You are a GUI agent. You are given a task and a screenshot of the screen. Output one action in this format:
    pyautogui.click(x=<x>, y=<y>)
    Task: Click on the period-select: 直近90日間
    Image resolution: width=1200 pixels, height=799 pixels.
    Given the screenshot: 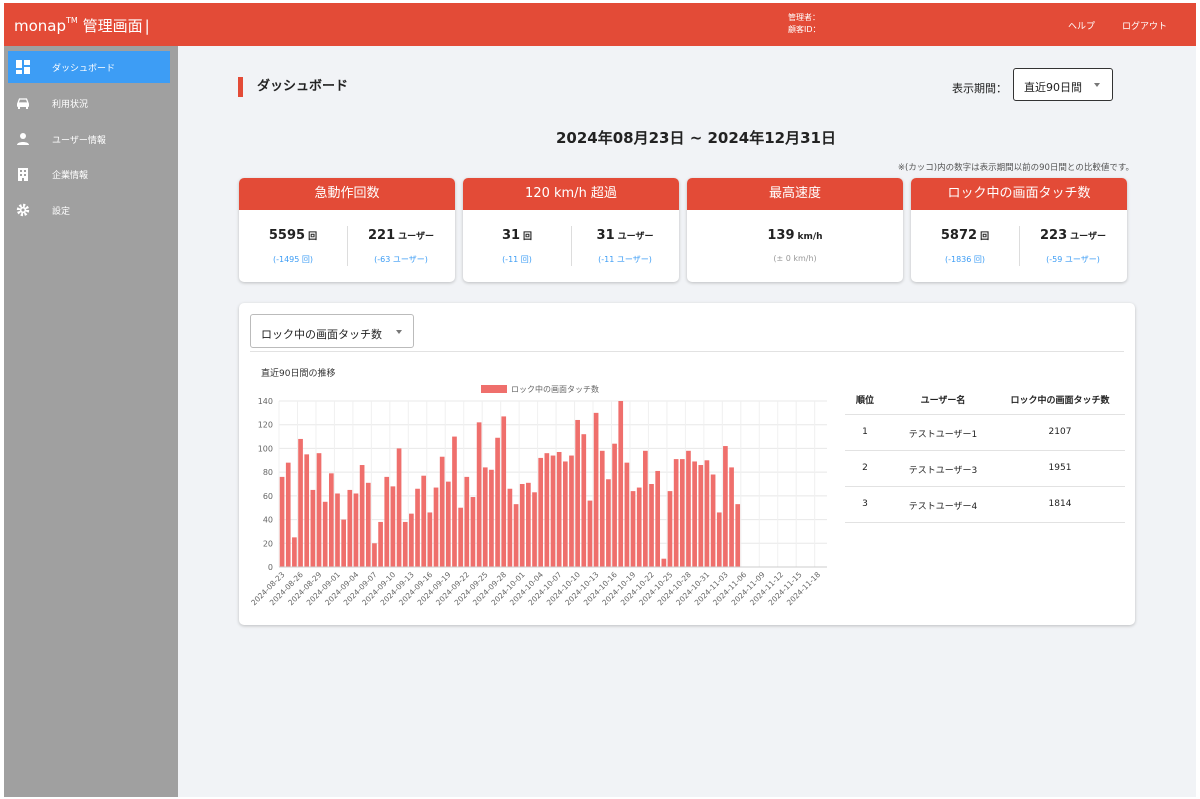 What is the action you would take?
    pyautogui.click(x=1063, y=84)
    